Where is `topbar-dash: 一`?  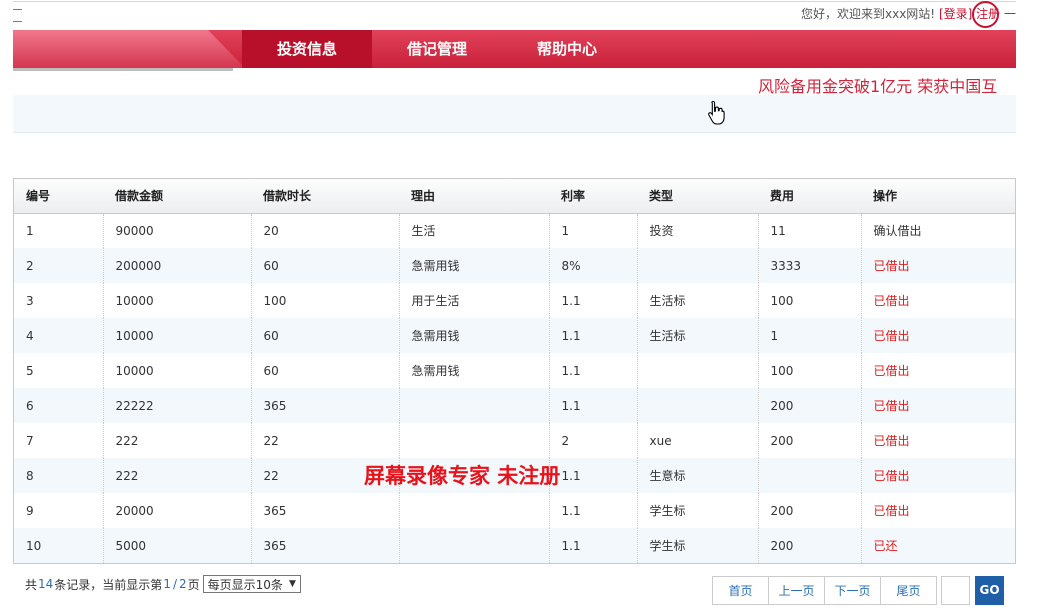
topbar-dash: 一 is located at coordinates (1009, 14).